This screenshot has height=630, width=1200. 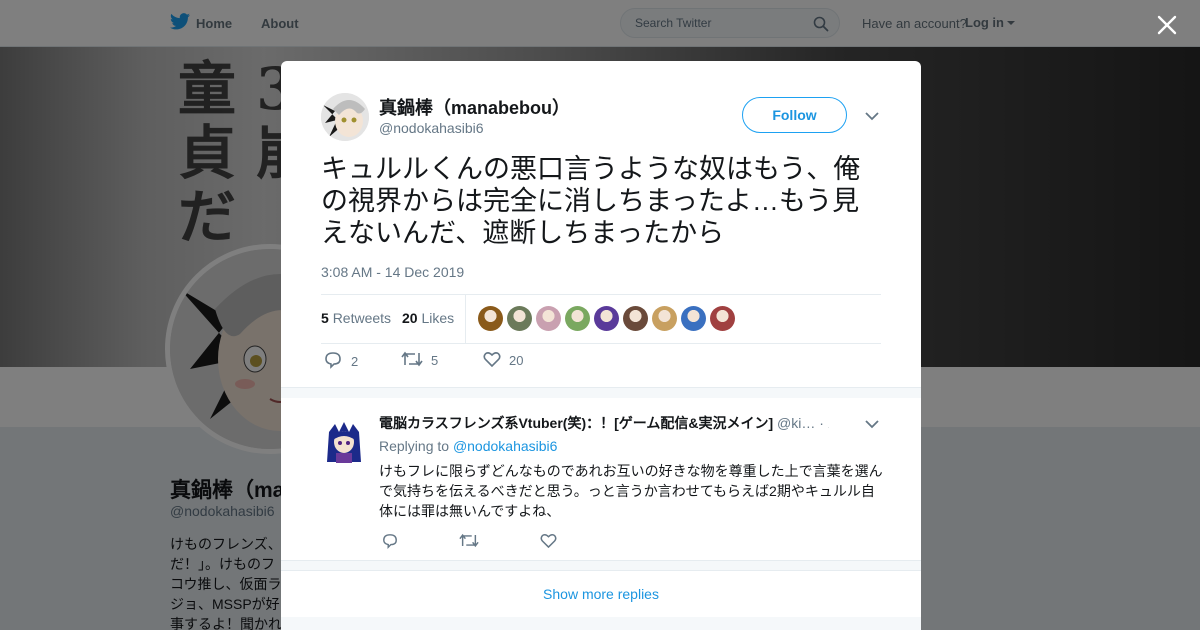 What do you see at coordinates (362, 318) in the screenshot?
I see `retweets-label: Retweets` at bounding box center [362, 318].